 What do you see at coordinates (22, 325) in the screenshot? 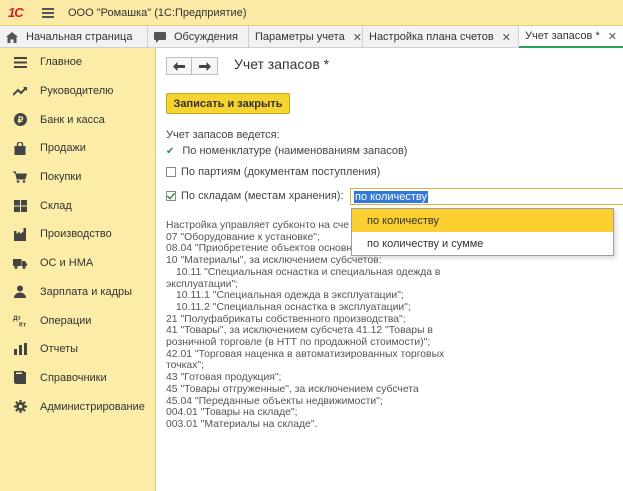
I see `svg-text: Кт` at bounding box center [22, 325].